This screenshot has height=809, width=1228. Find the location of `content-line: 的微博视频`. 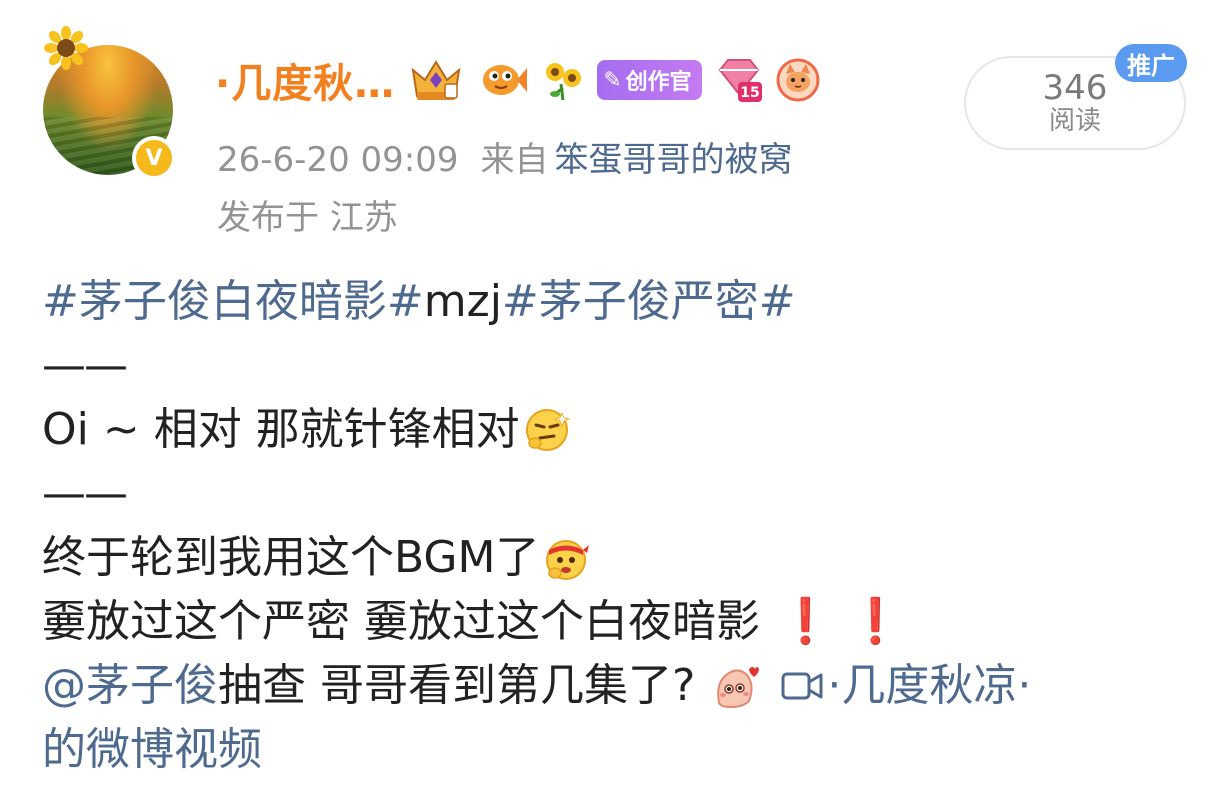

content-line: 的微博视频 is located at coordinates (617, 750).